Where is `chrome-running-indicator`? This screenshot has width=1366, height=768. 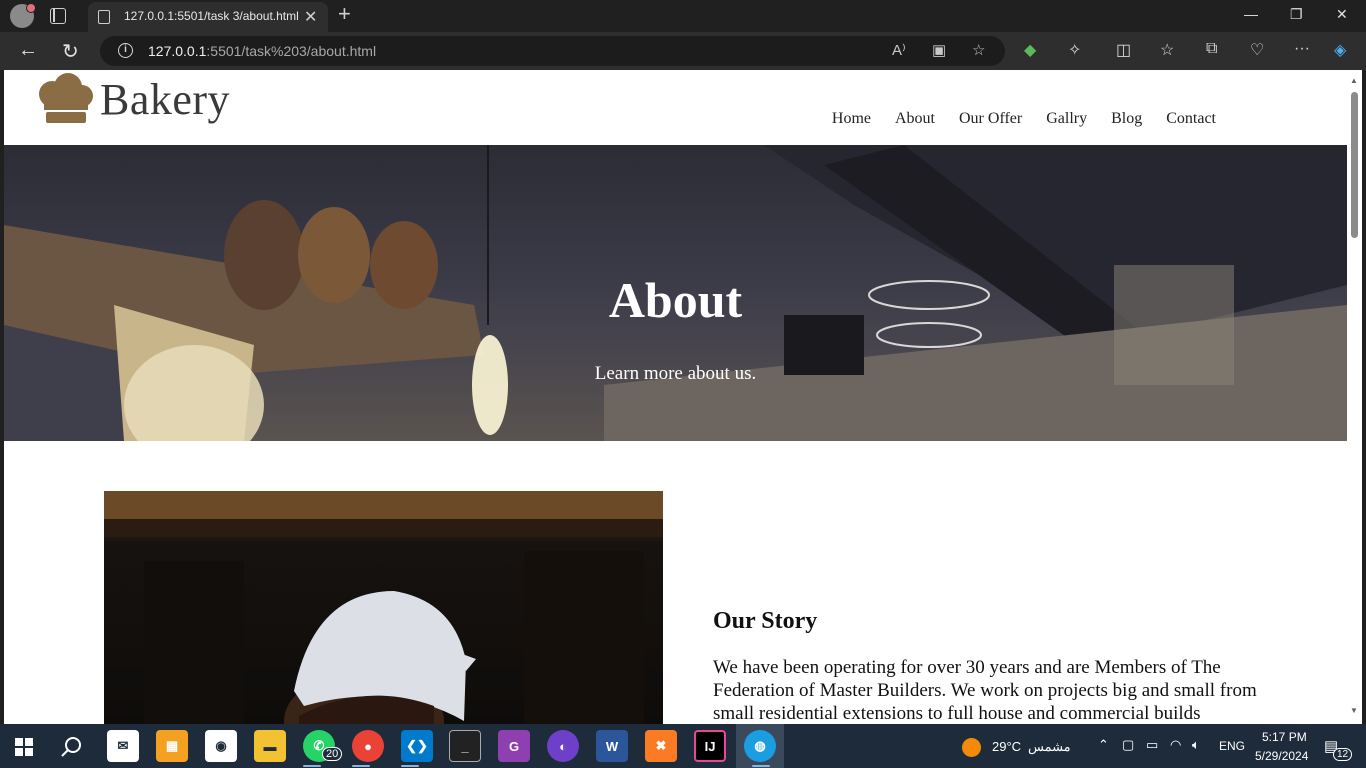 chrome-running-indicator is located at coordinates (361, 766).